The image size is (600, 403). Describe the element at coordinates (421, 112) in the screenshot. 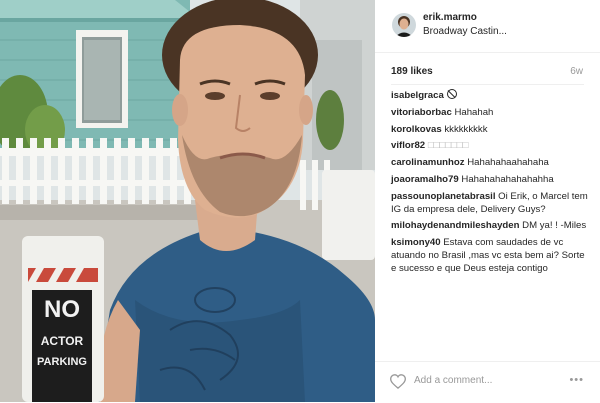

I see `comment-username: vitoriaborbac` at that location.